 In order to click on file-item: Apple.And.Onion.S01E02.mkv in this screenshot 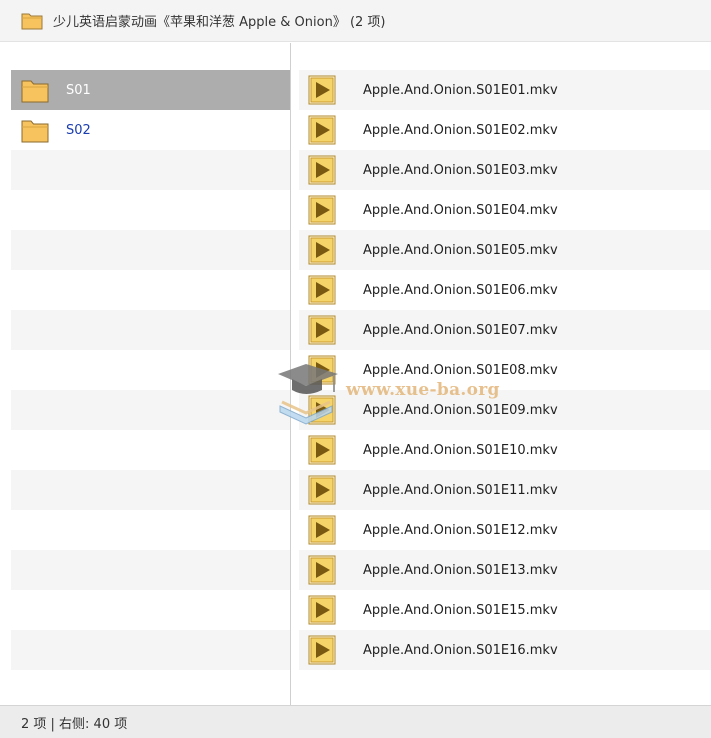, I will do `click(505, 130)`.